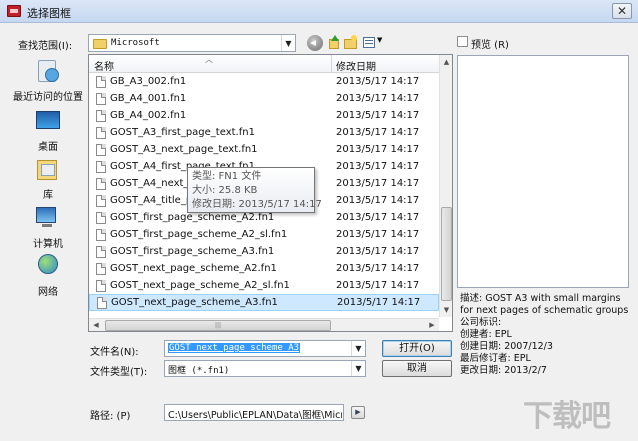  Describe the element at coordinates (446, 62) in the screenshot. I see `scroll-up-icon: ▲` at that location.